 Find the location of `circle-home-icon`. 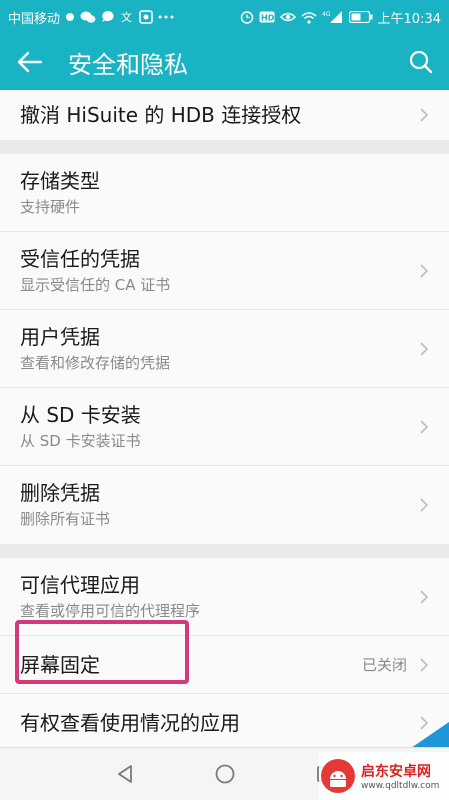

circle-home-icon is located at coordinates (224, 774).